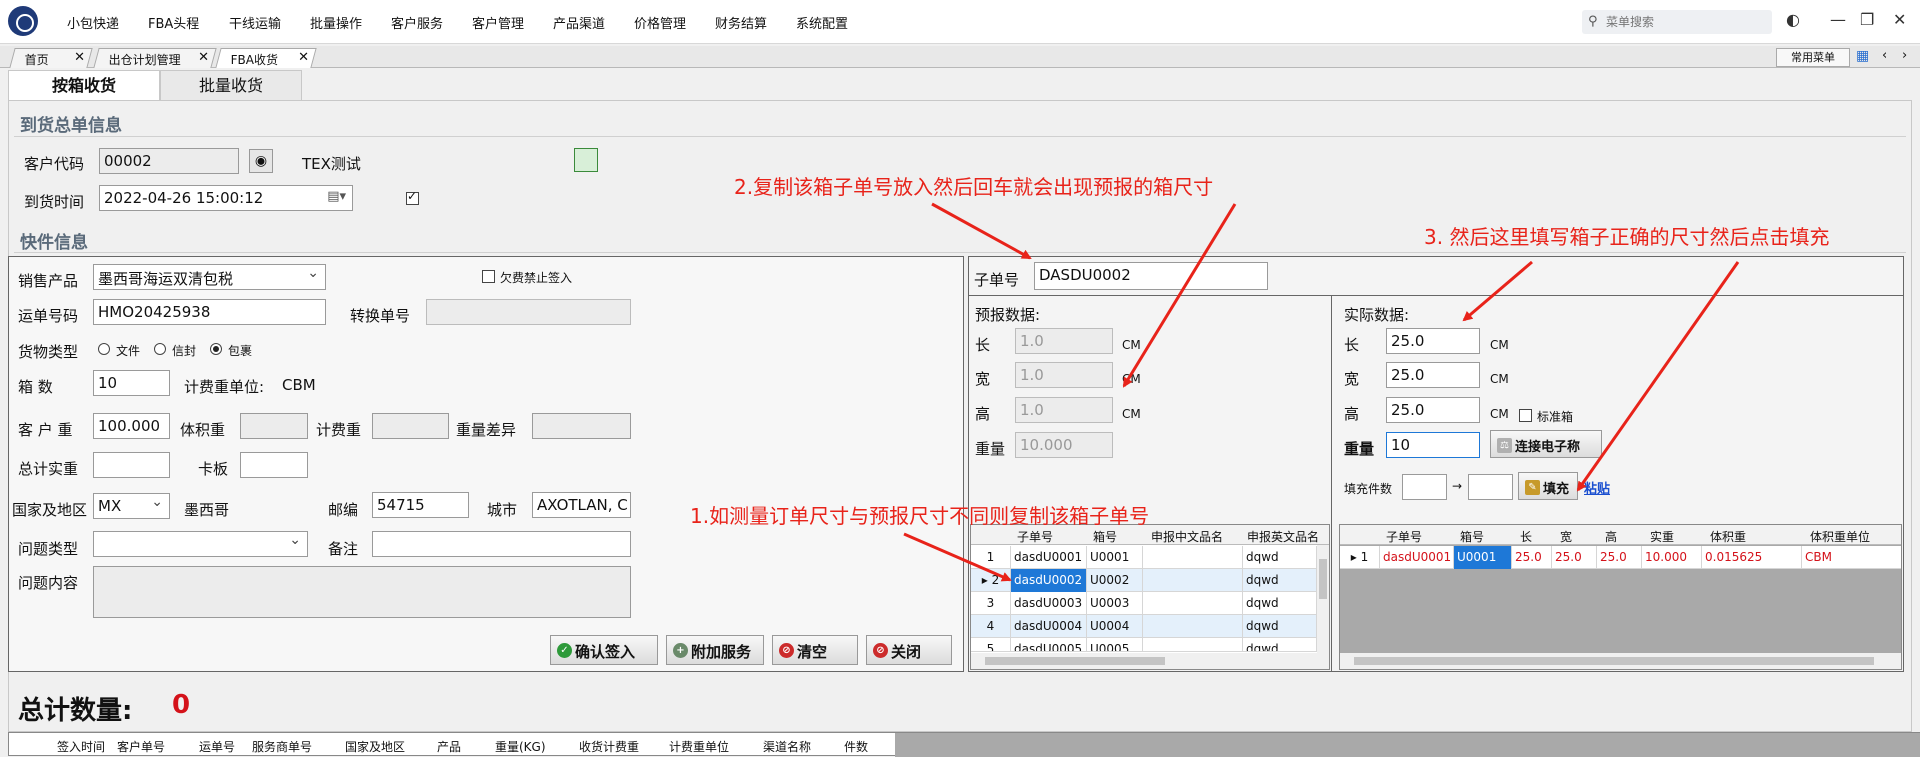 Image resolution: width=1920 pixels, height=757 pixels. Describe the element at coordinates (1179, 295) in the screenshot. I see `arrow-to-forecast` at that location.